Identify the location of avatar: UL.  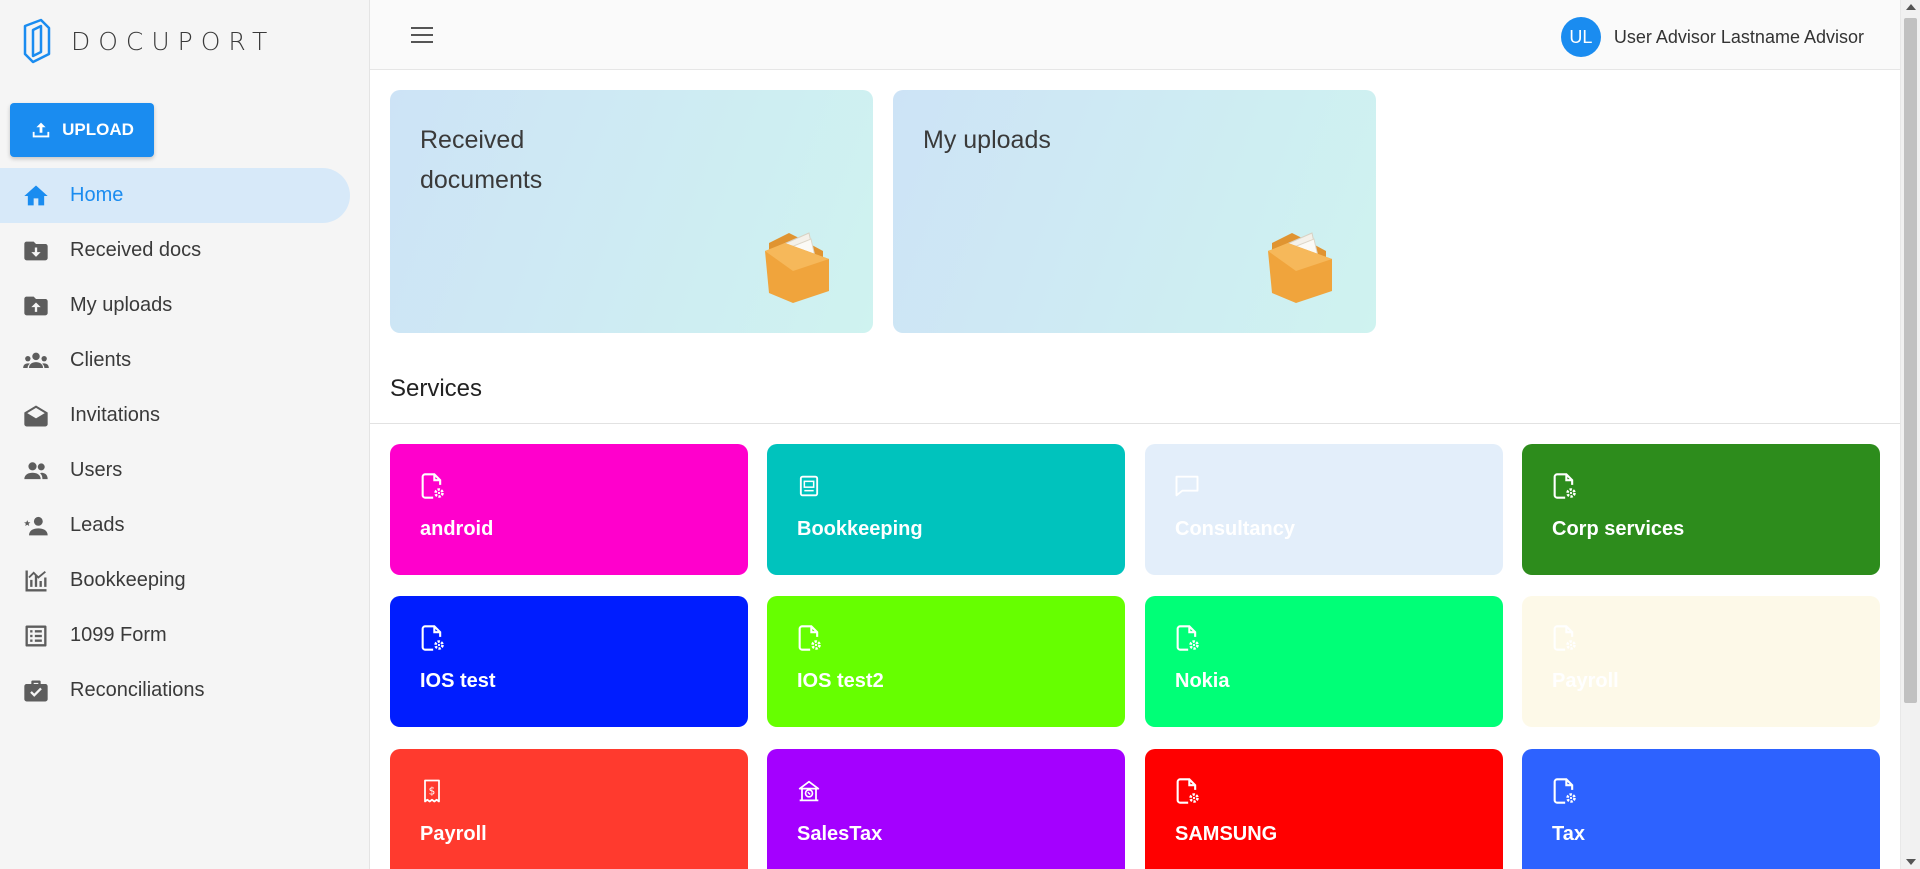
(1580, 37).